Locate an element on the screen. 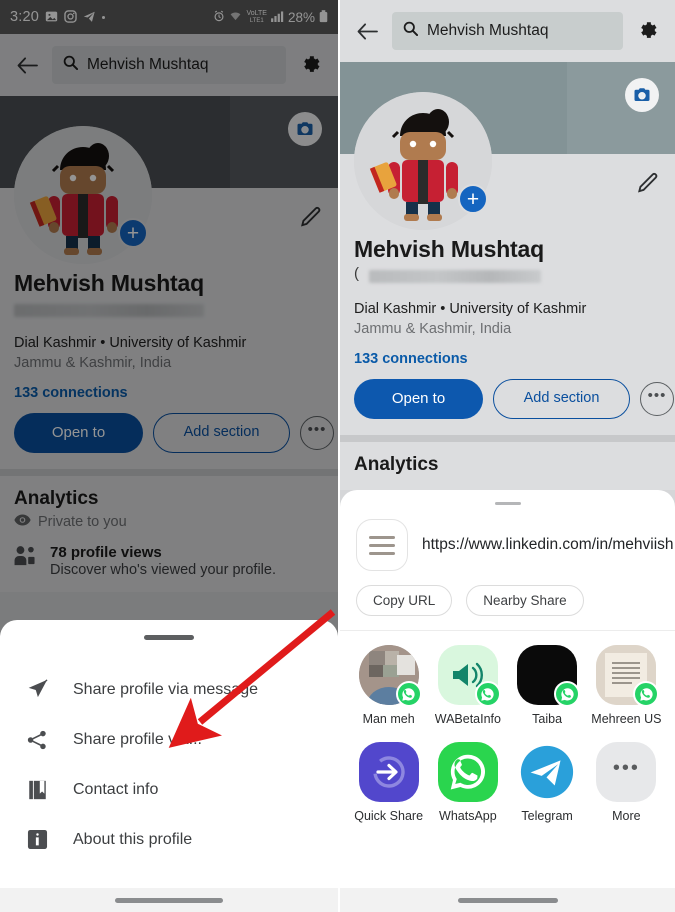 The height and width of the screenshot is (912, 675). share-app-target: Telegram is located at coordinates (547, 782).